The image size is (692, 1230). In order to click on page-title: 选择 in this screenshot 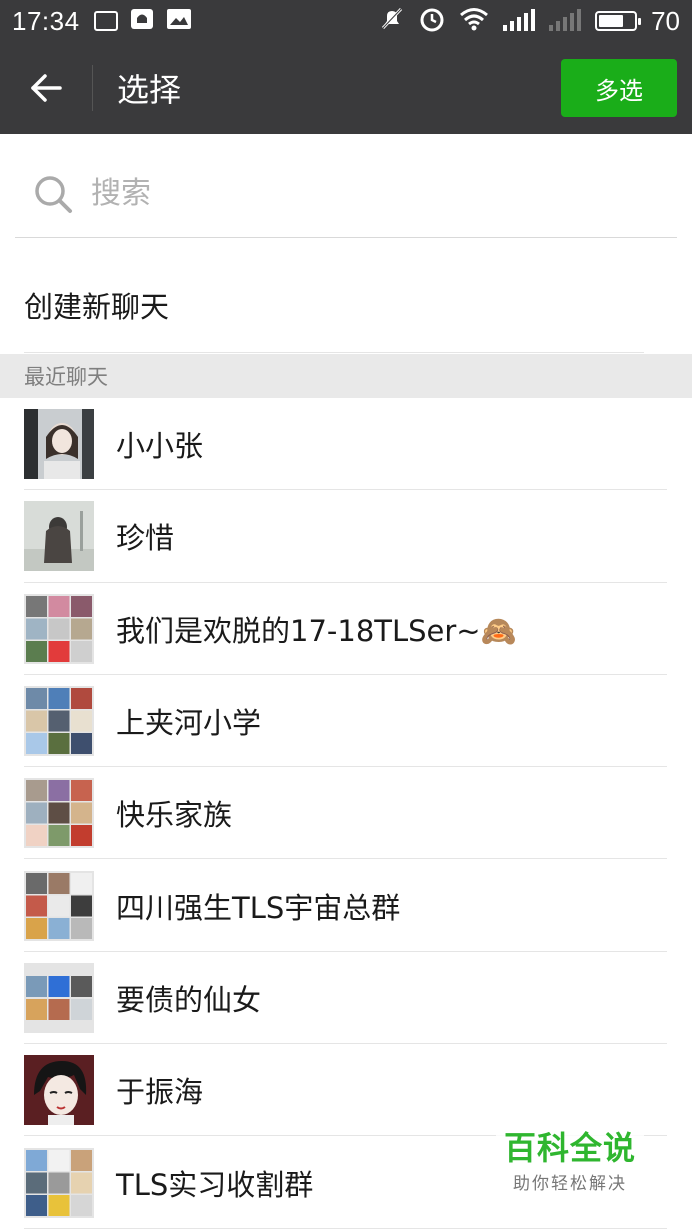, I will do `click(149, 90)`.